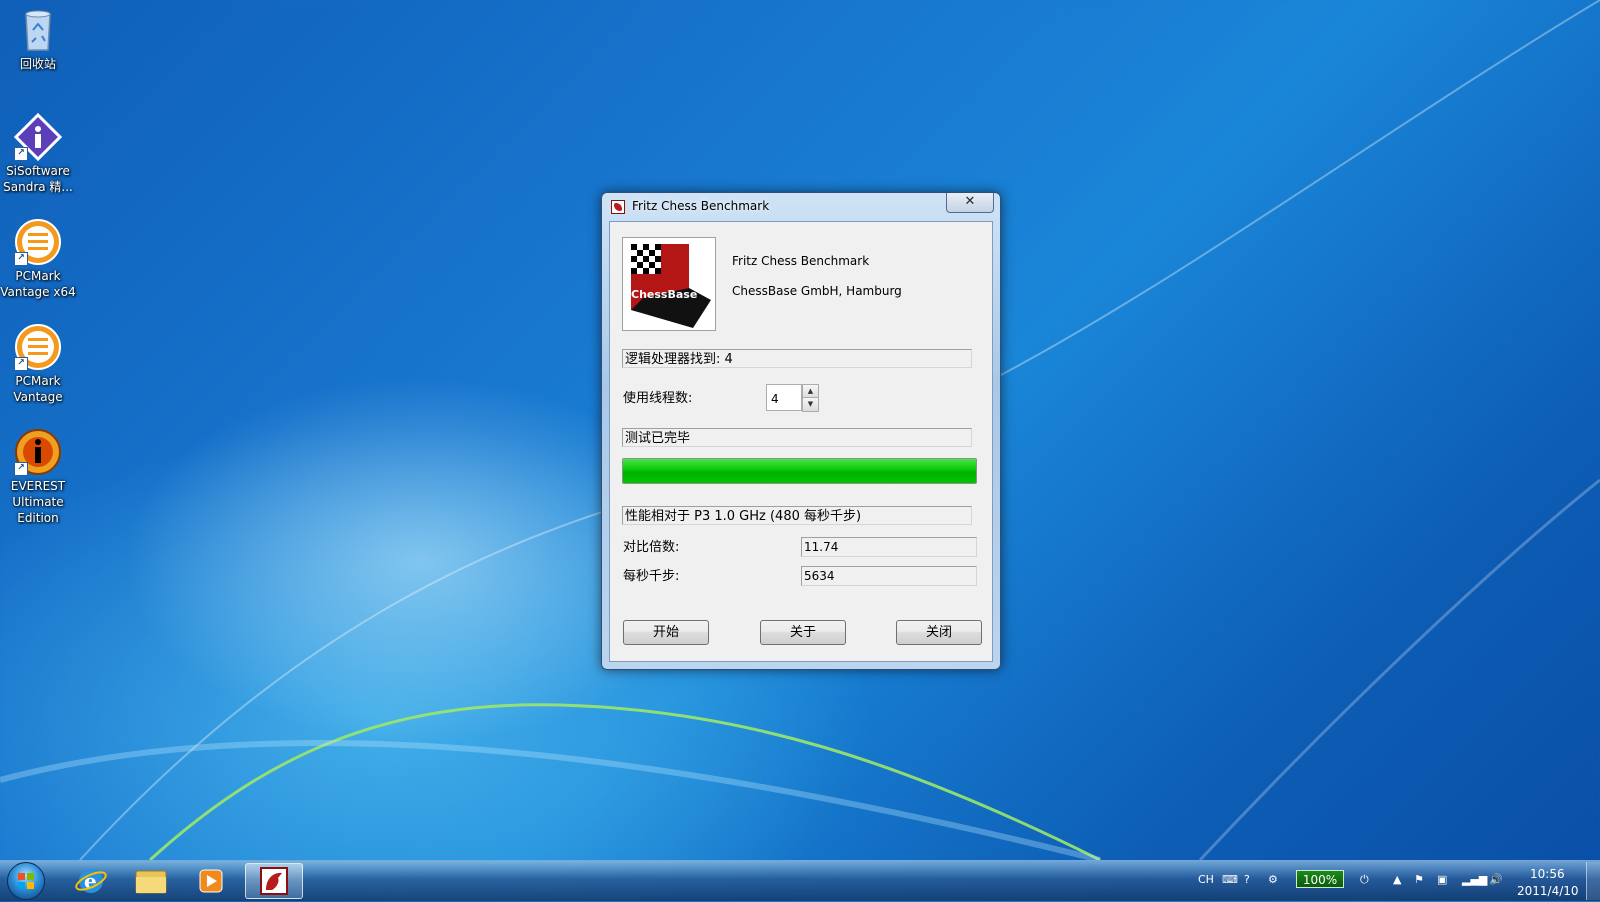 The height and width of the screenshot is (902, 1600). Describe the element at coordinates (797, 437) in the screenshot. I see `status-text: 测试已完毕` at that location.